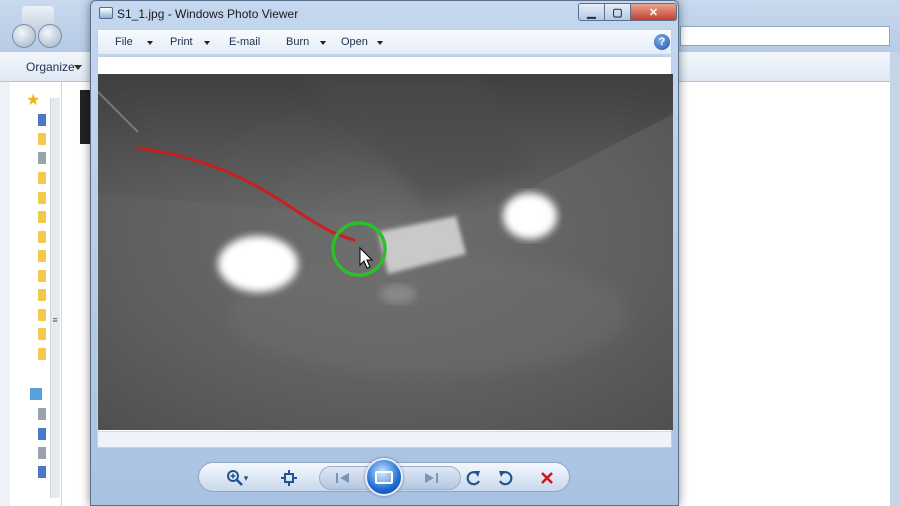  I want to click on document-icon, so click(42, 414).